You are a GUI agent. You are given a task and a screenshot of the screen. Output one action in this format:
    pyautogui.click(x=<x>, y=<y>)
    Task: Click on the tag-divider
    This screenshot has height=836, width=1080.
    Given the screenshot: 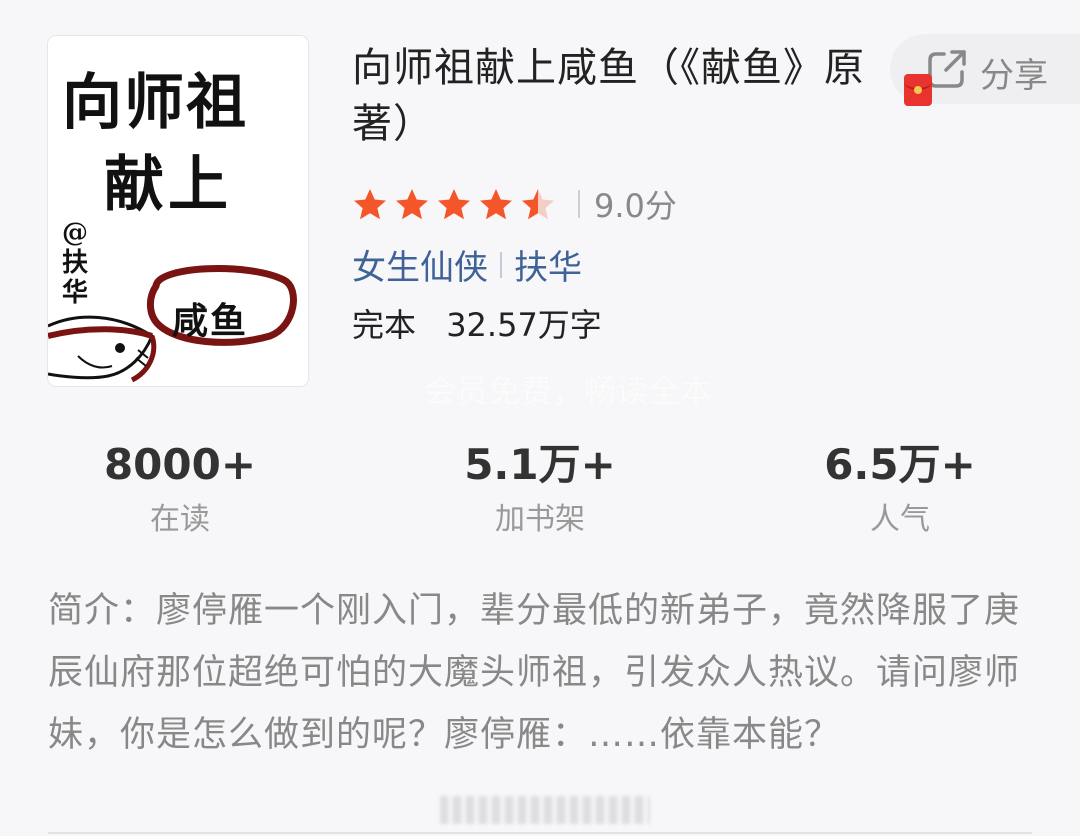 What is the action you would take?
    pyautogui.click(x=501, y=264)
    